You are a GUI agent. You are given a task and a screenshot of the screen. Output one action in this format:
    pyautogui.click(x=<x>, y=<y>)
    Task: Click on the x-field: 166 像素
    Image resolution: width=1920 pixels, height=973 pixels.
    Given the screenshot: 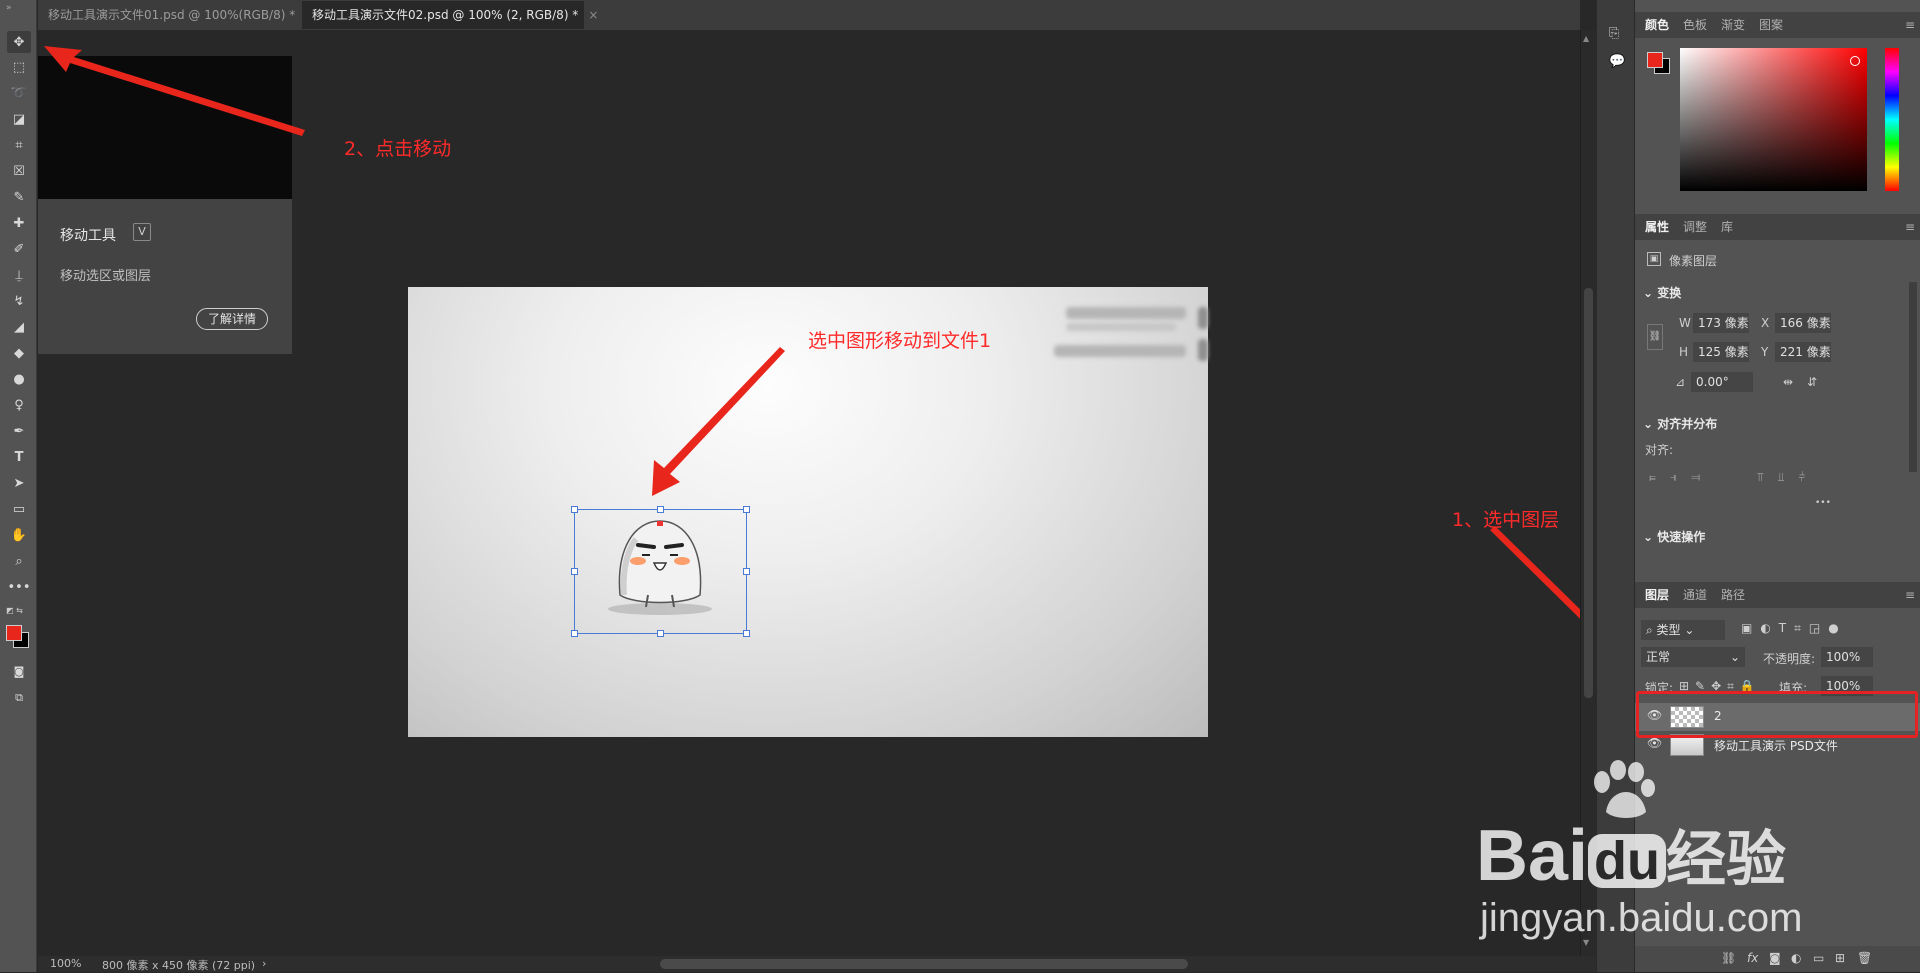 What is the action you would take?
    pyautogui.click(x=1803, y=323)
    